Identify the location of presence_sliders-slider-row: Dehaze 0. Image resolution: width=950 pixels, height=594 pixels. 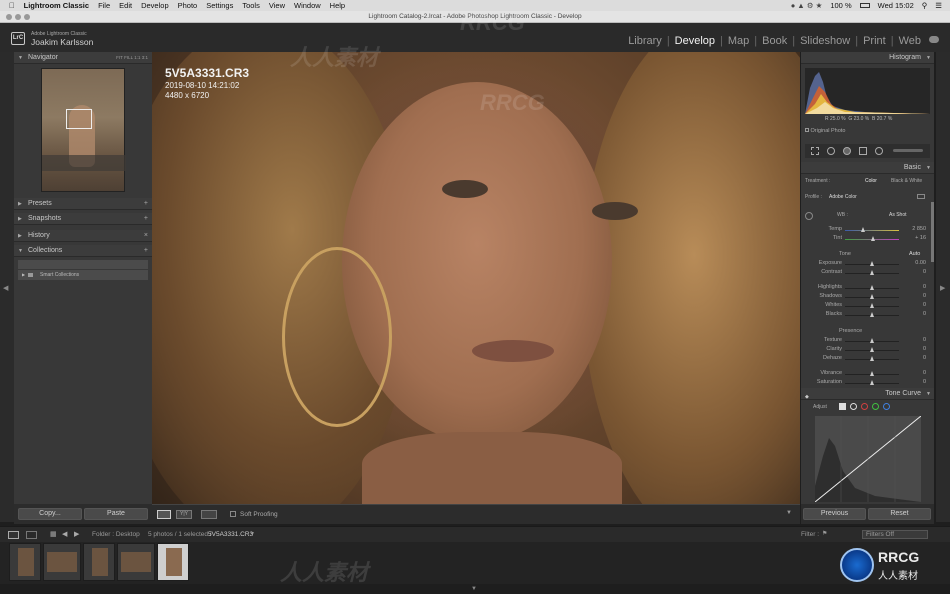
(867, 359).